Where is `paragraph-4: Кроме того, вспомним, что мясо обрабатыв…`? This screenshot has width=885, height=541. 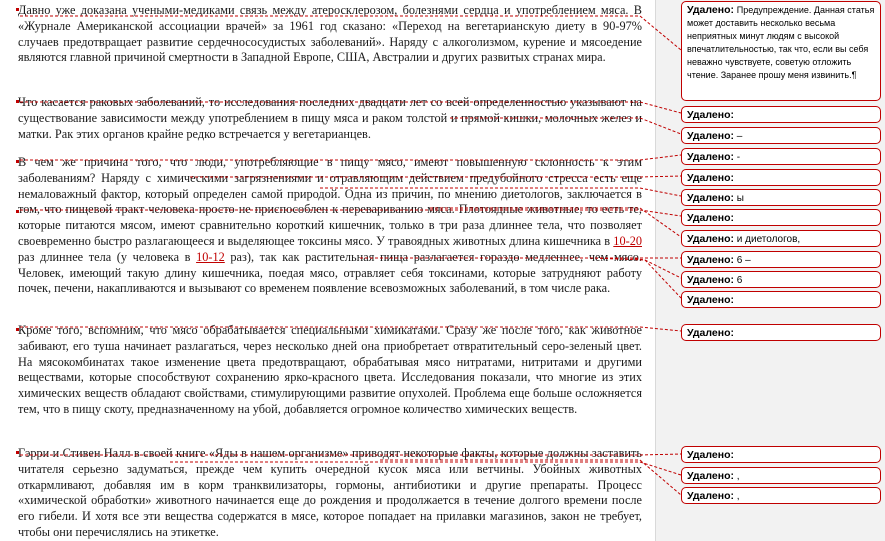 paragraph-4: Кроме того, вспомним, что мясо обрабатыв… is located at coordinates (330, 370).